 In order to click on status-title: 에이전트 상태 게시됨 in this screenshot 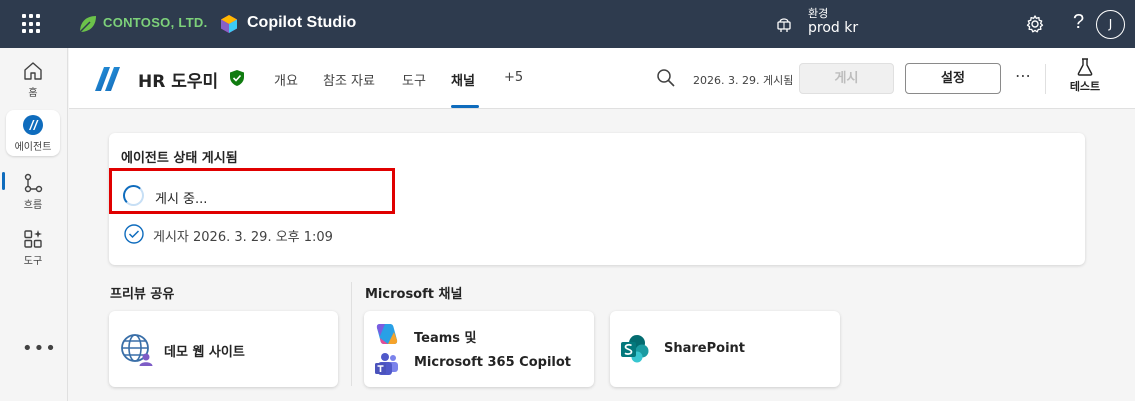, I will do `click(179, 158)`.